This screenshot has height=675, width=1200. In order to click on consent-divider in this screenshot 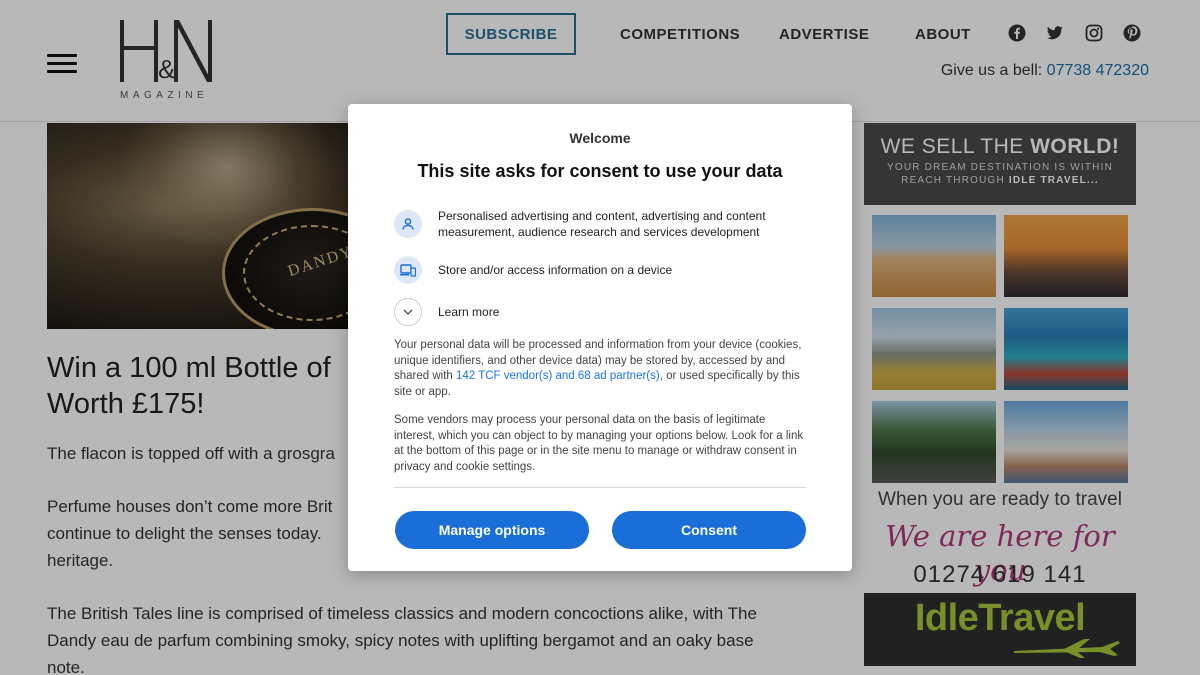, I will do `click(600, 487)`.